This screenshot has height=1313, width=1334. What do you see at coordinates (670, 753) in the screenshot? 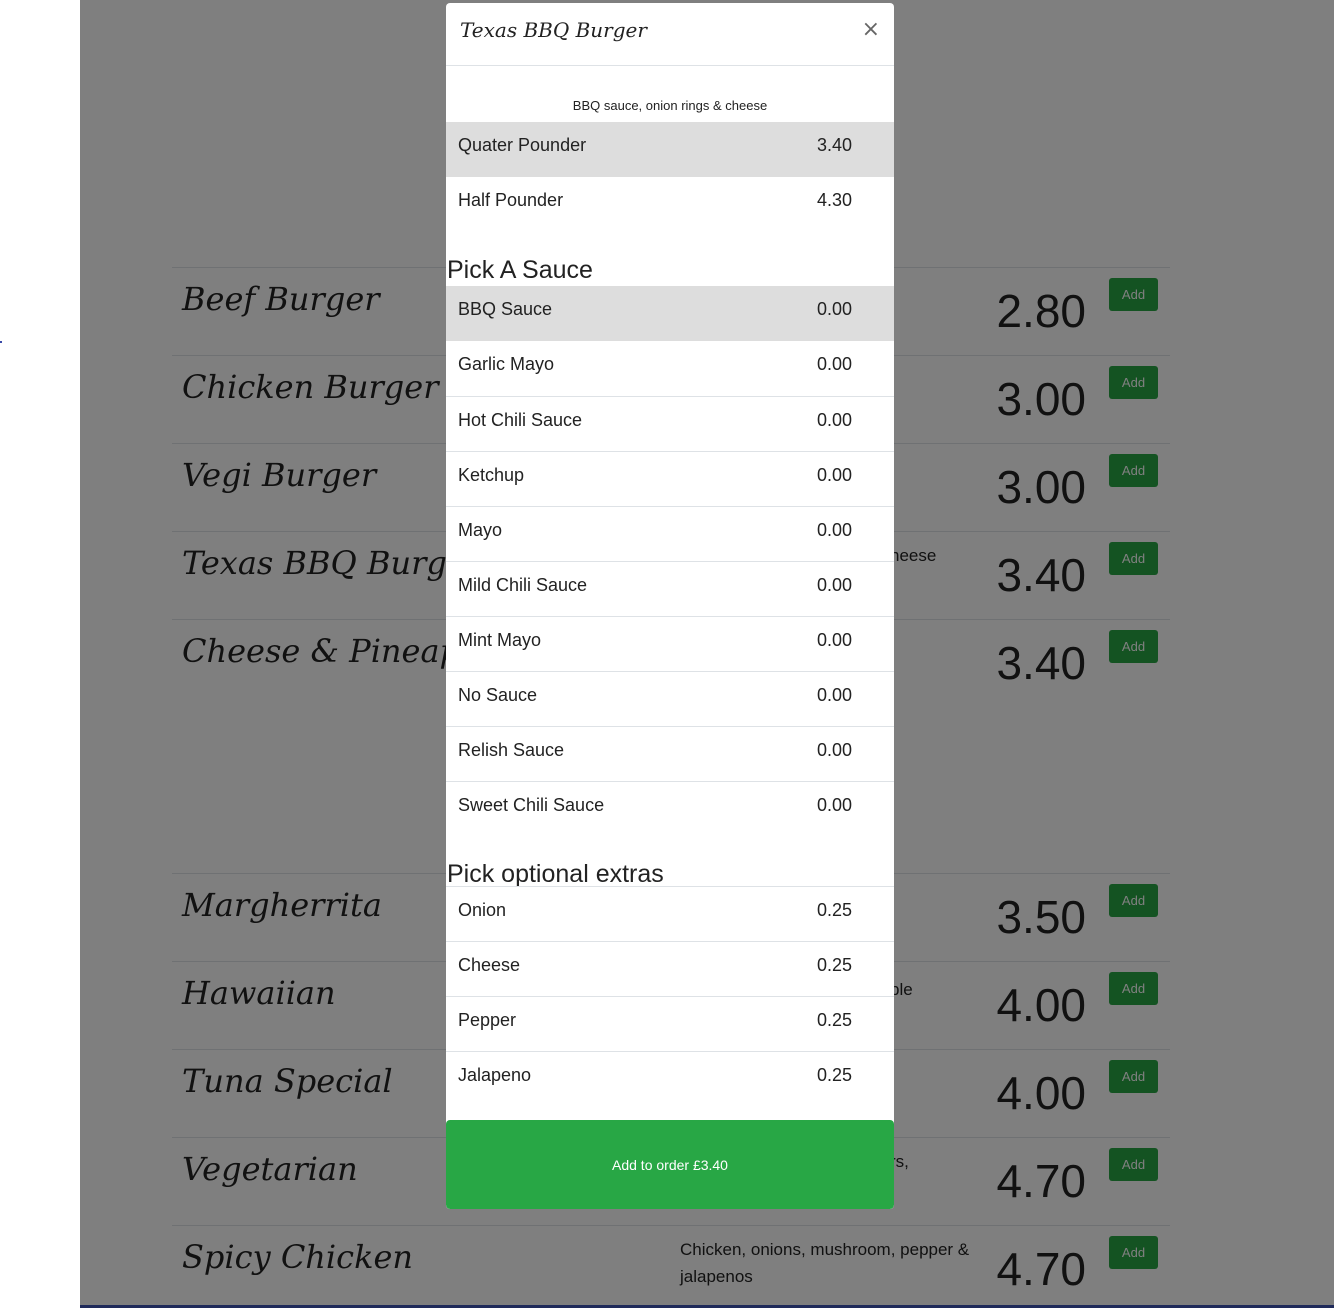
I see `sauce-option: Relish Sauce 0.00` at bounding box center [670, 753].